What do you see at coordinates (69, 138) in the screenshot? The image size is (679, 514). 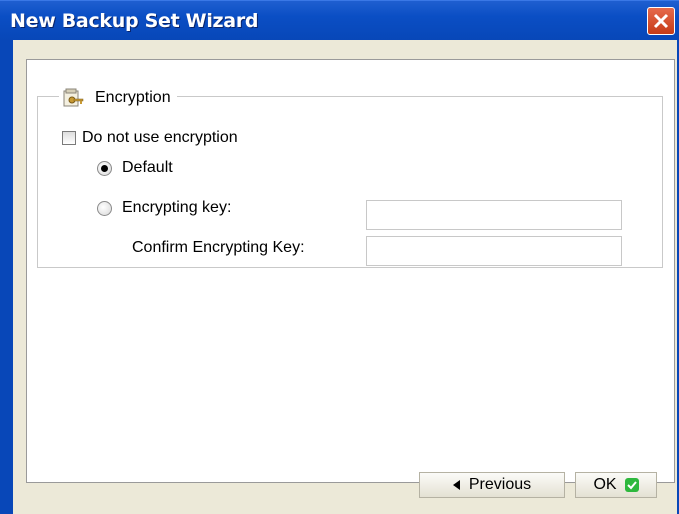 I see `do-not-use-encryption-checkbox` at bounding box center [69, 138].